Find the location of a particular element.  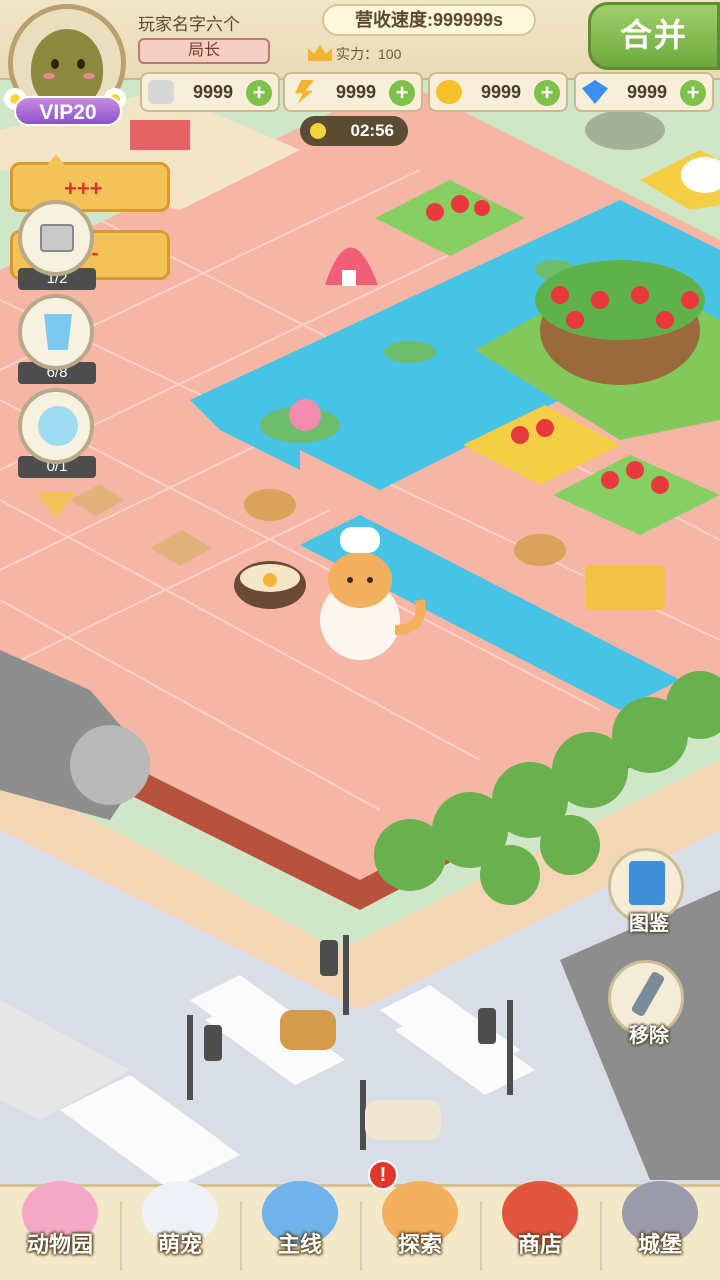

nav-label: 动物园 is located at coordinates (59, 1244).